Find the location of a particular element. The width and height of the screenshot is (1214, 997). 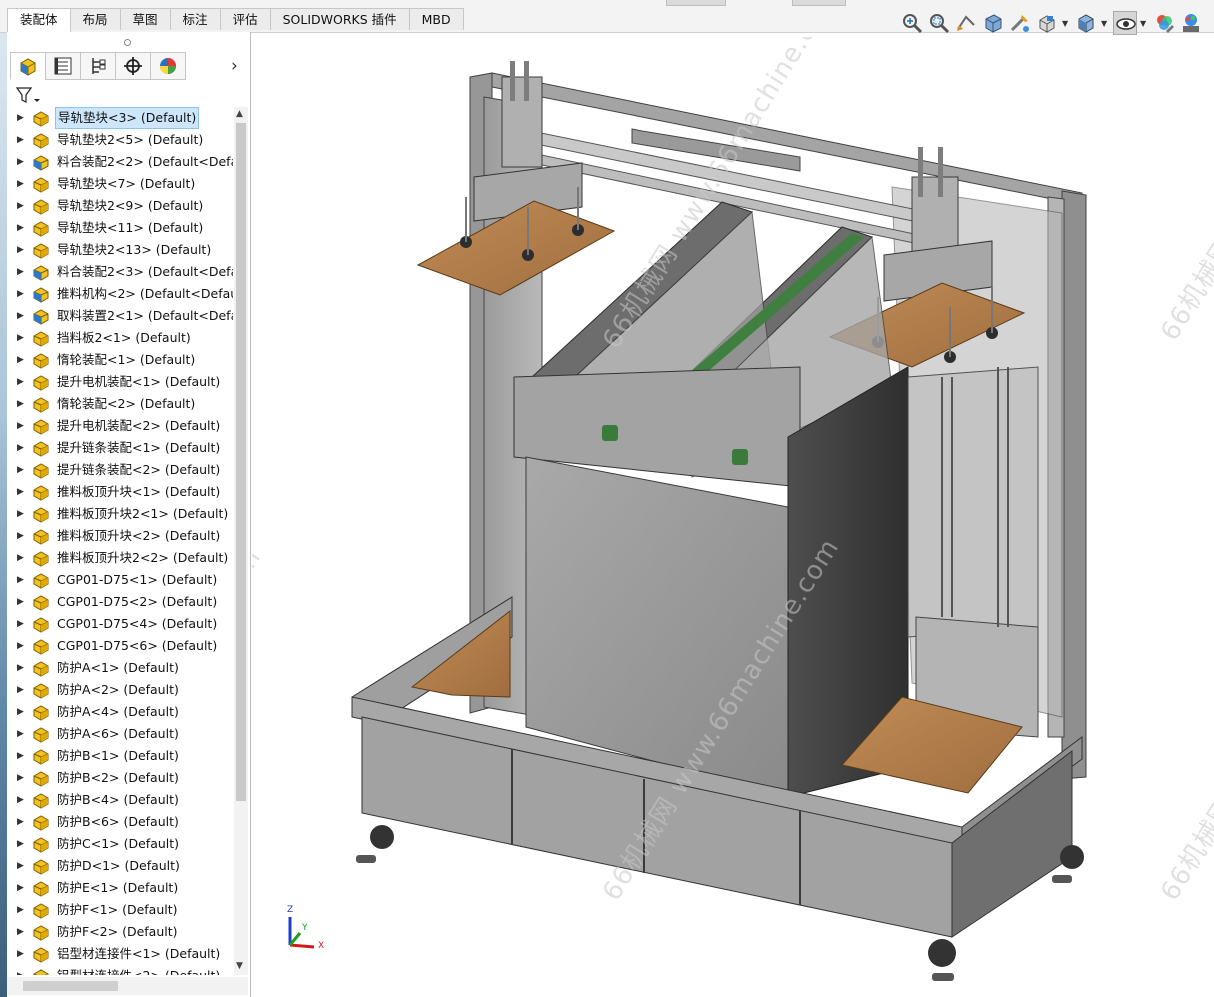

tree-item: ▶ 防护F<1> (Default) is located at coordinates (120, 910).